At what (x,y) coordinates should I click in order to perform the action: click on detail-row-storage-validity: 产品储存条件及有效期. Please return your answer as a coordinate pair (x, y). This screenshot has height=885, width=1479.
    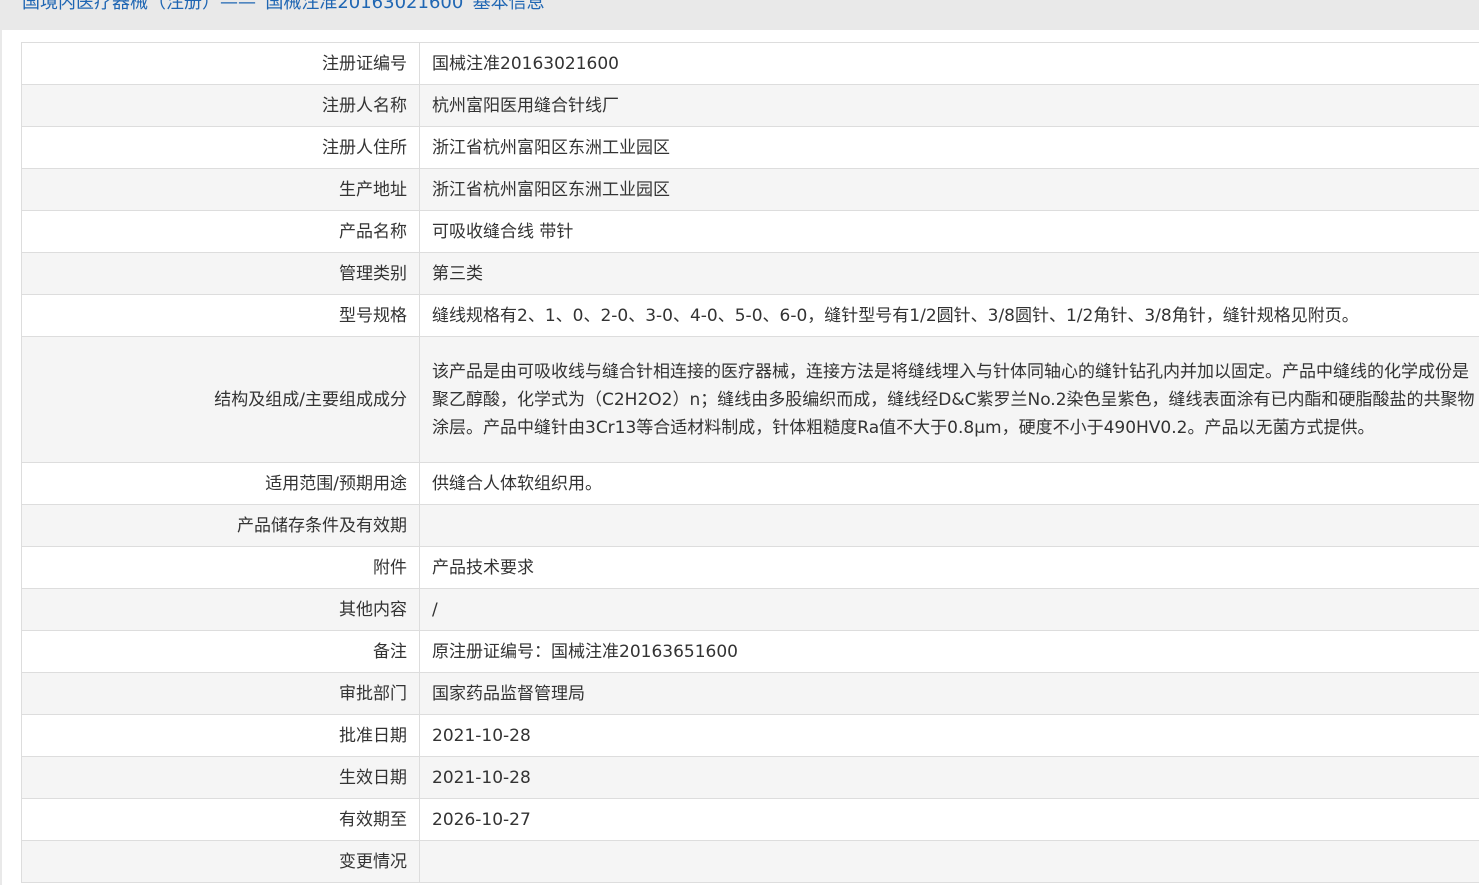
    Looking at the image, I should click on (750, 525).